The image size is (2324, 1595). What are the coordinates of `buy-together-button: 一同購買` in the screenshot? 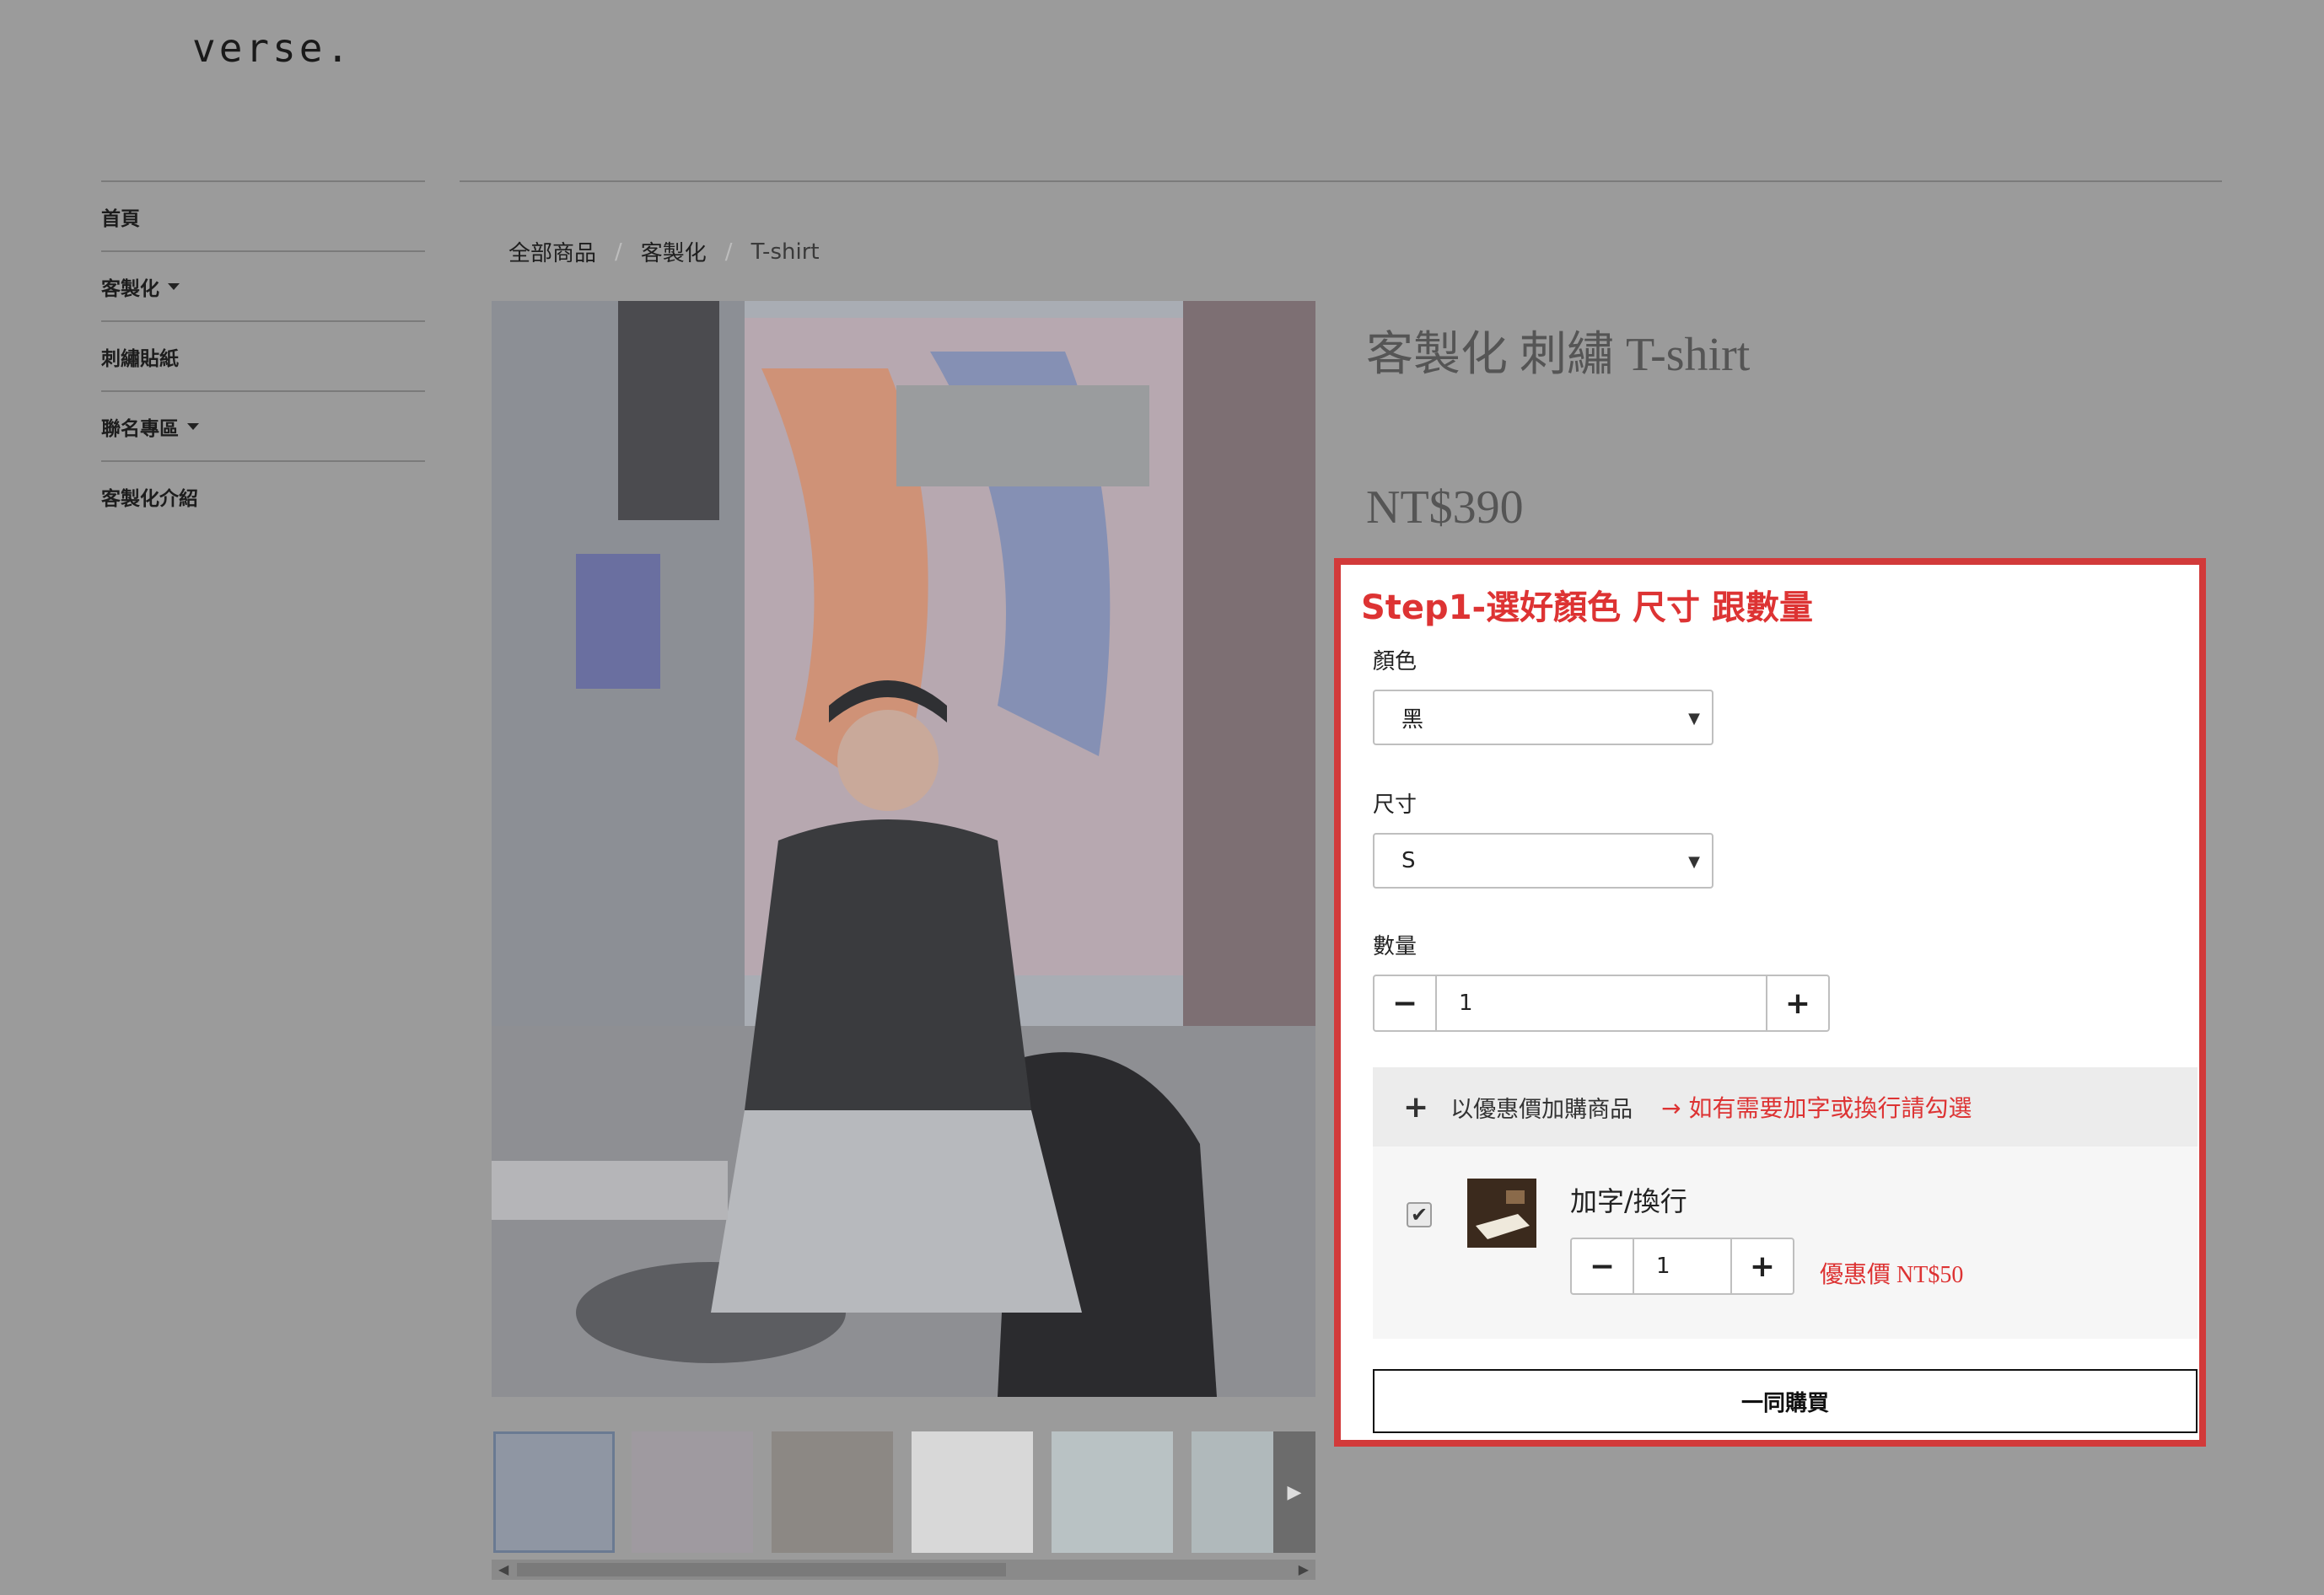 It's located at (1785, 1401).